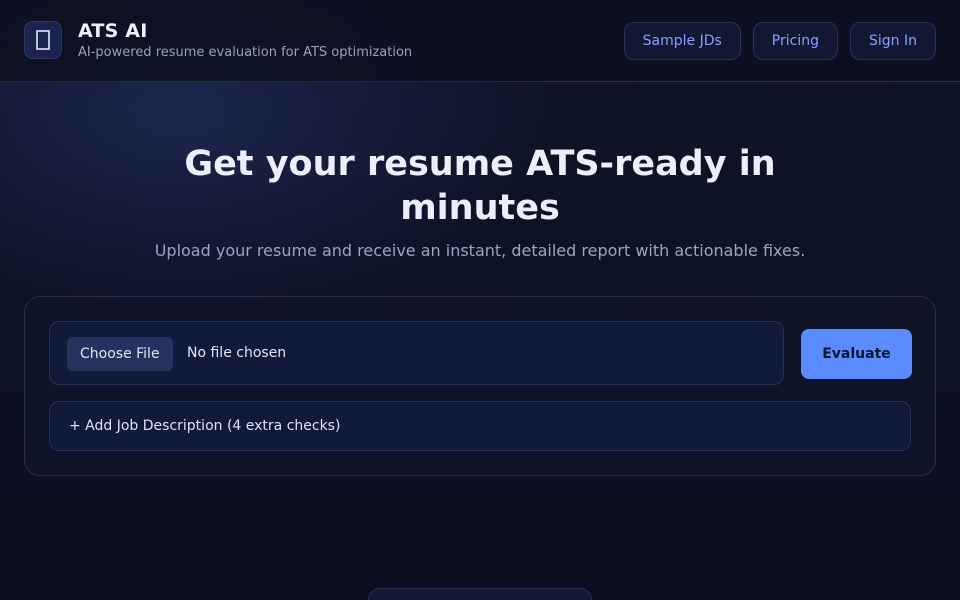 Image resolution: width=960 pixels, height=600 pixels. What do you see at coordinates (480, 164) in the screenshot?
I see `hero-title-line-1: Get your resume ATS-ready in` at bounding box center [480, 164].